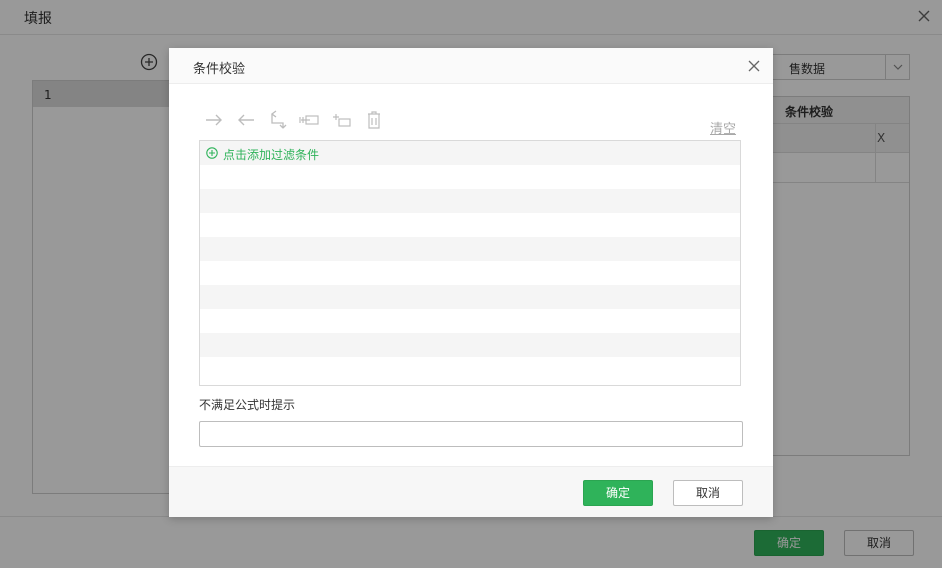 This screenshot has width=942, height=568. What do you see at coordinates (214, 120) in the screenshot?
I see `arrow-right-icon` at bounding box center [214, 120].